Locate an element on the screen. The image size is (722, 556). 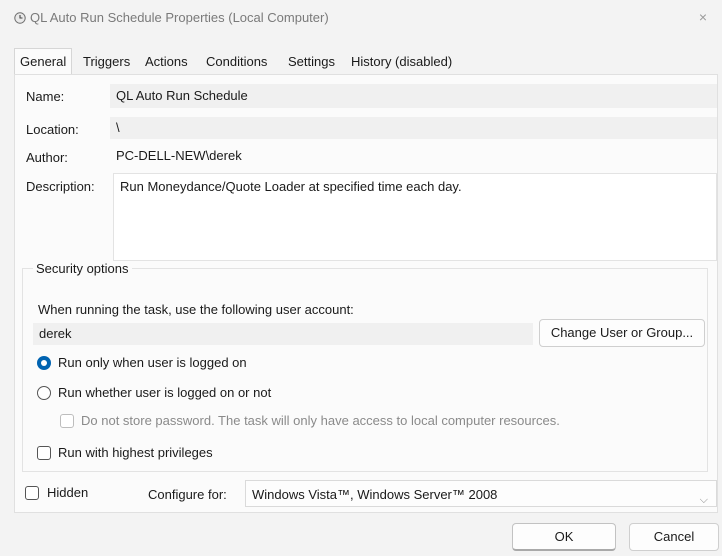
configure-for-dropdown: Windows Vista™, Windows Server™ 2008 ⌵ is located at coordinates (481, 493).